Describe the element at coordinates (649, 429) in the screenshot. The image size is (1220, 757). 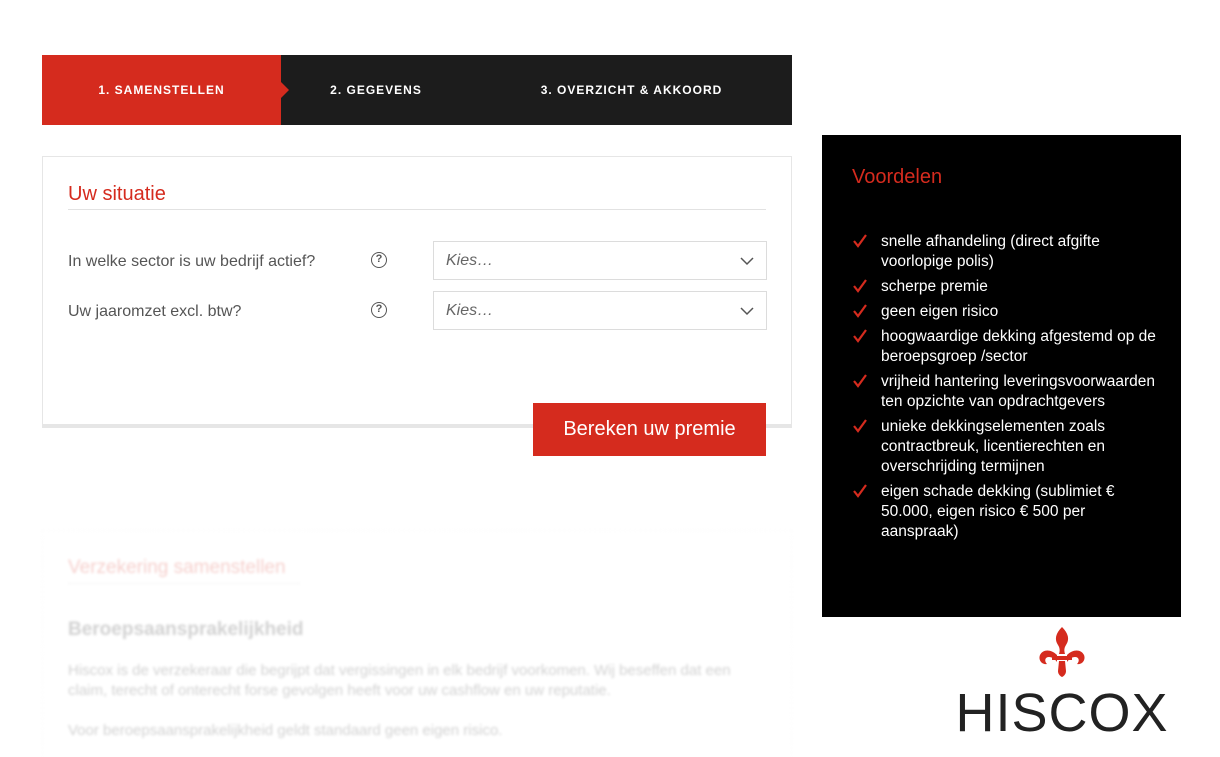
I see `calculate-premium-button: Bereken uw premie` at that location.